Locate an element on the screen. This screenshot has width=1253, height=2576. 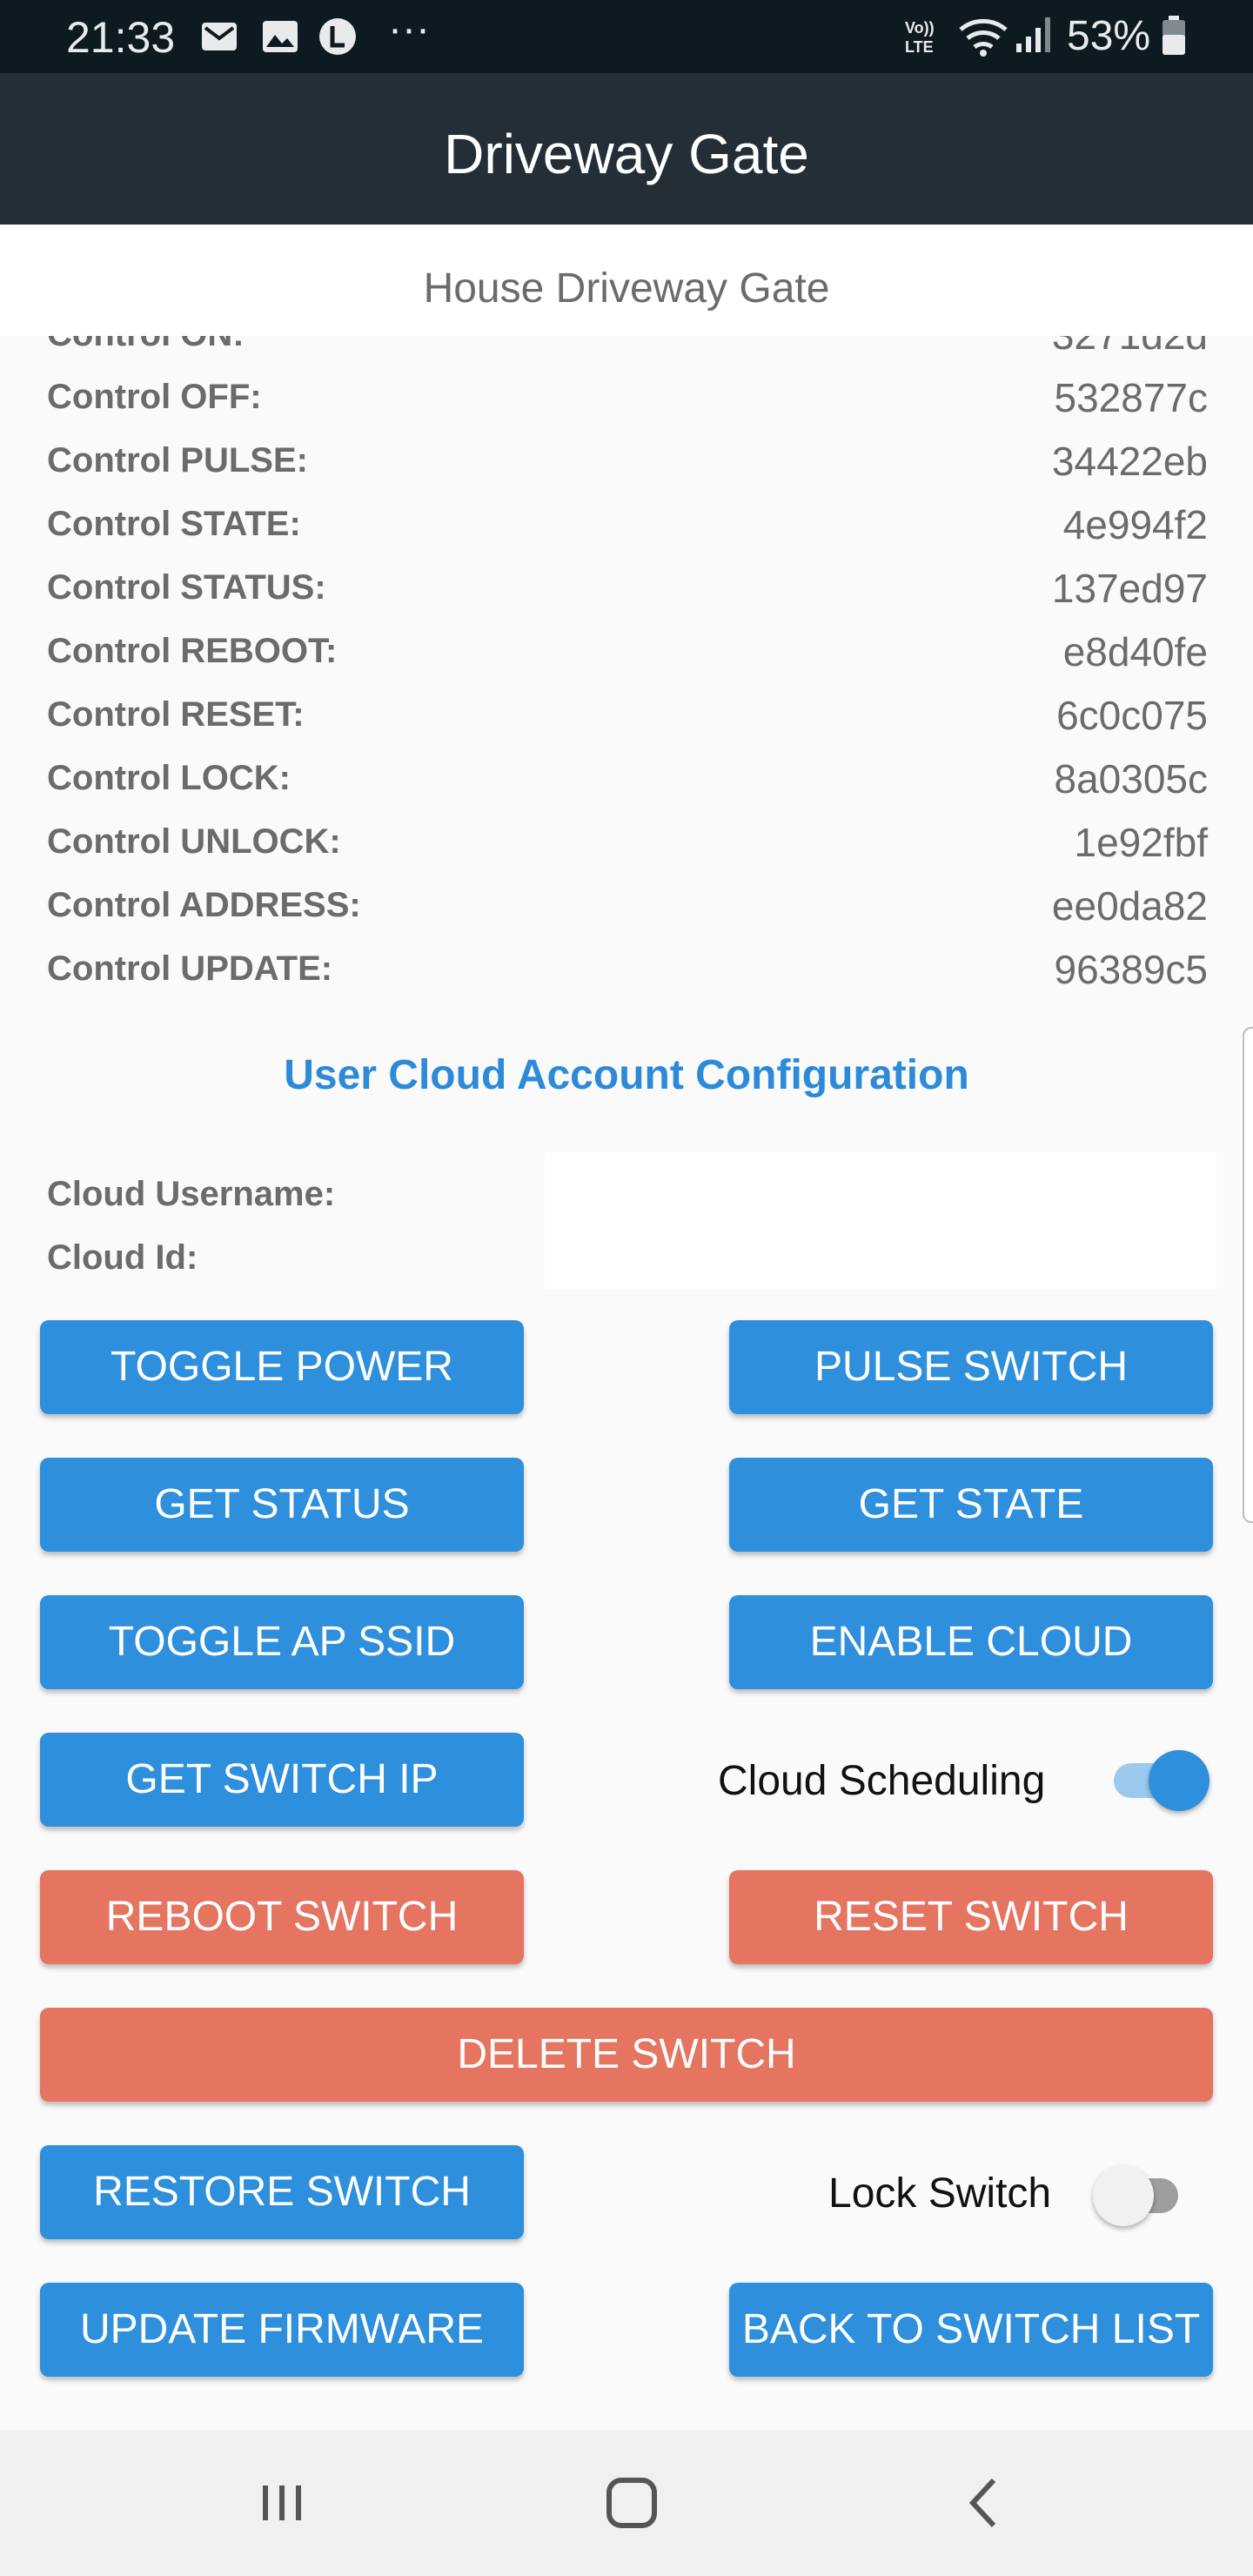
battery-percent: 53% is located at coordinates (1109, 36).